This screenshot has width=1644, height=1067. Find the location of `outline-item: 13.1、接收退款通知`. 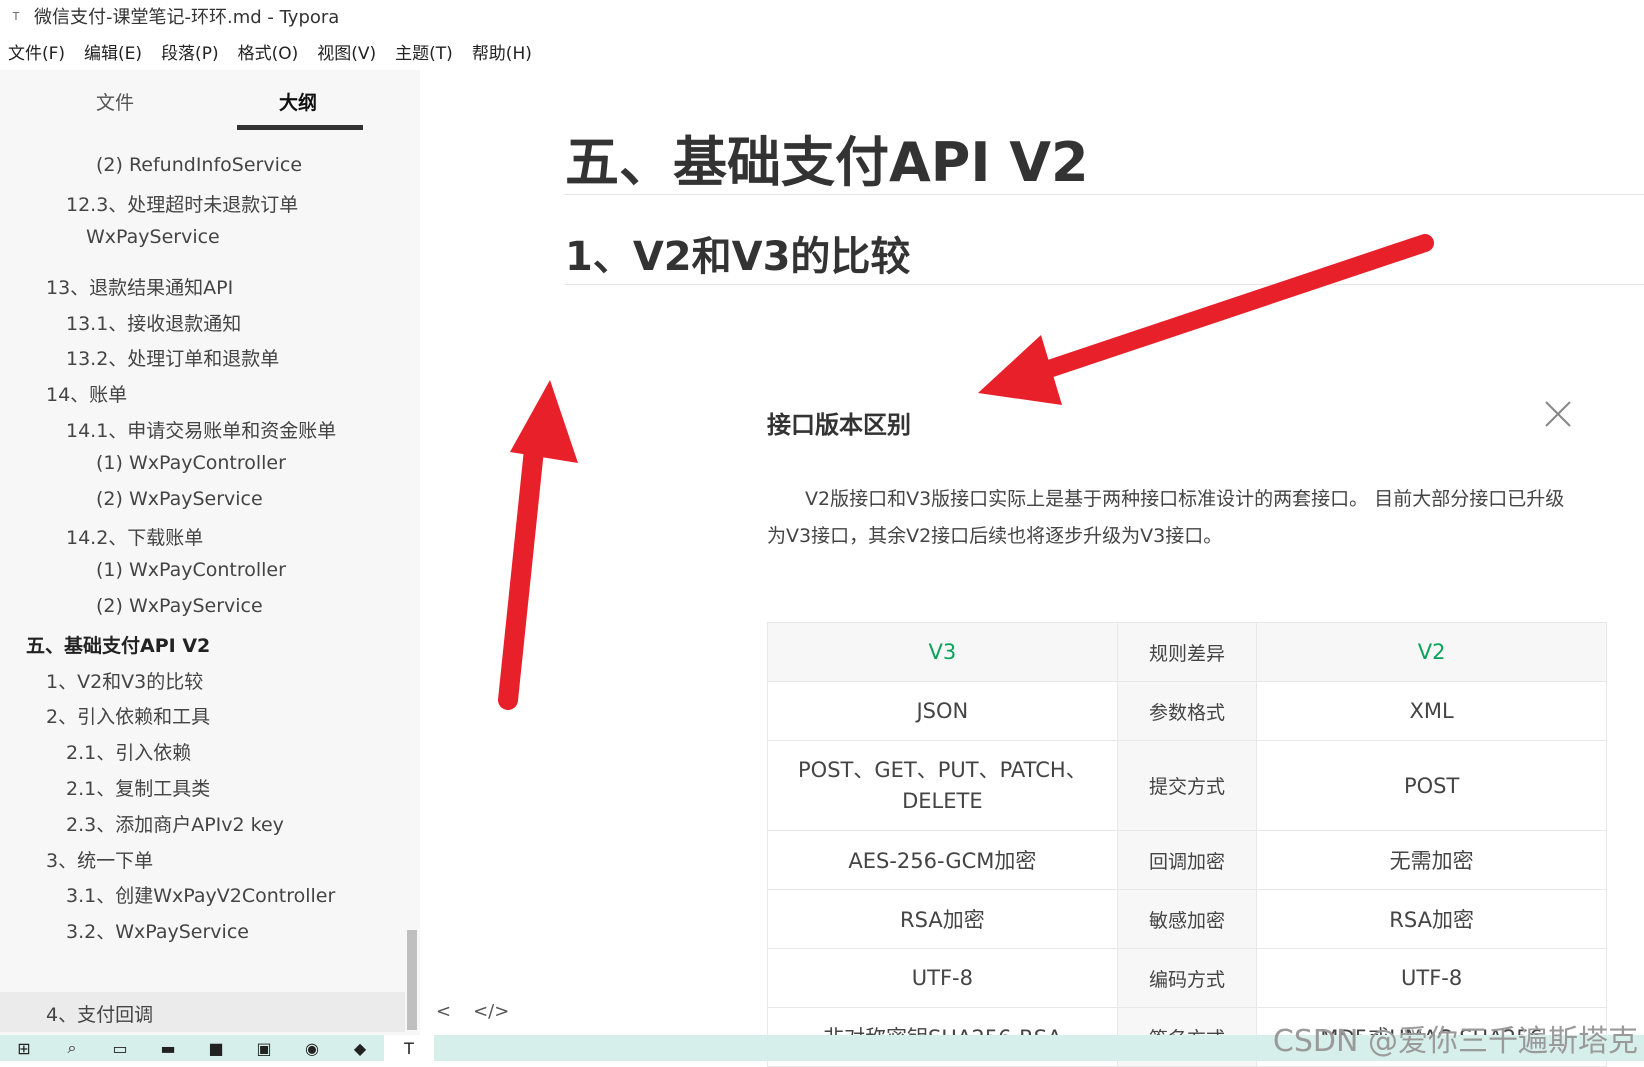

outline-item: 13.1、接收退款通知 is located at coordinates (153, 322).